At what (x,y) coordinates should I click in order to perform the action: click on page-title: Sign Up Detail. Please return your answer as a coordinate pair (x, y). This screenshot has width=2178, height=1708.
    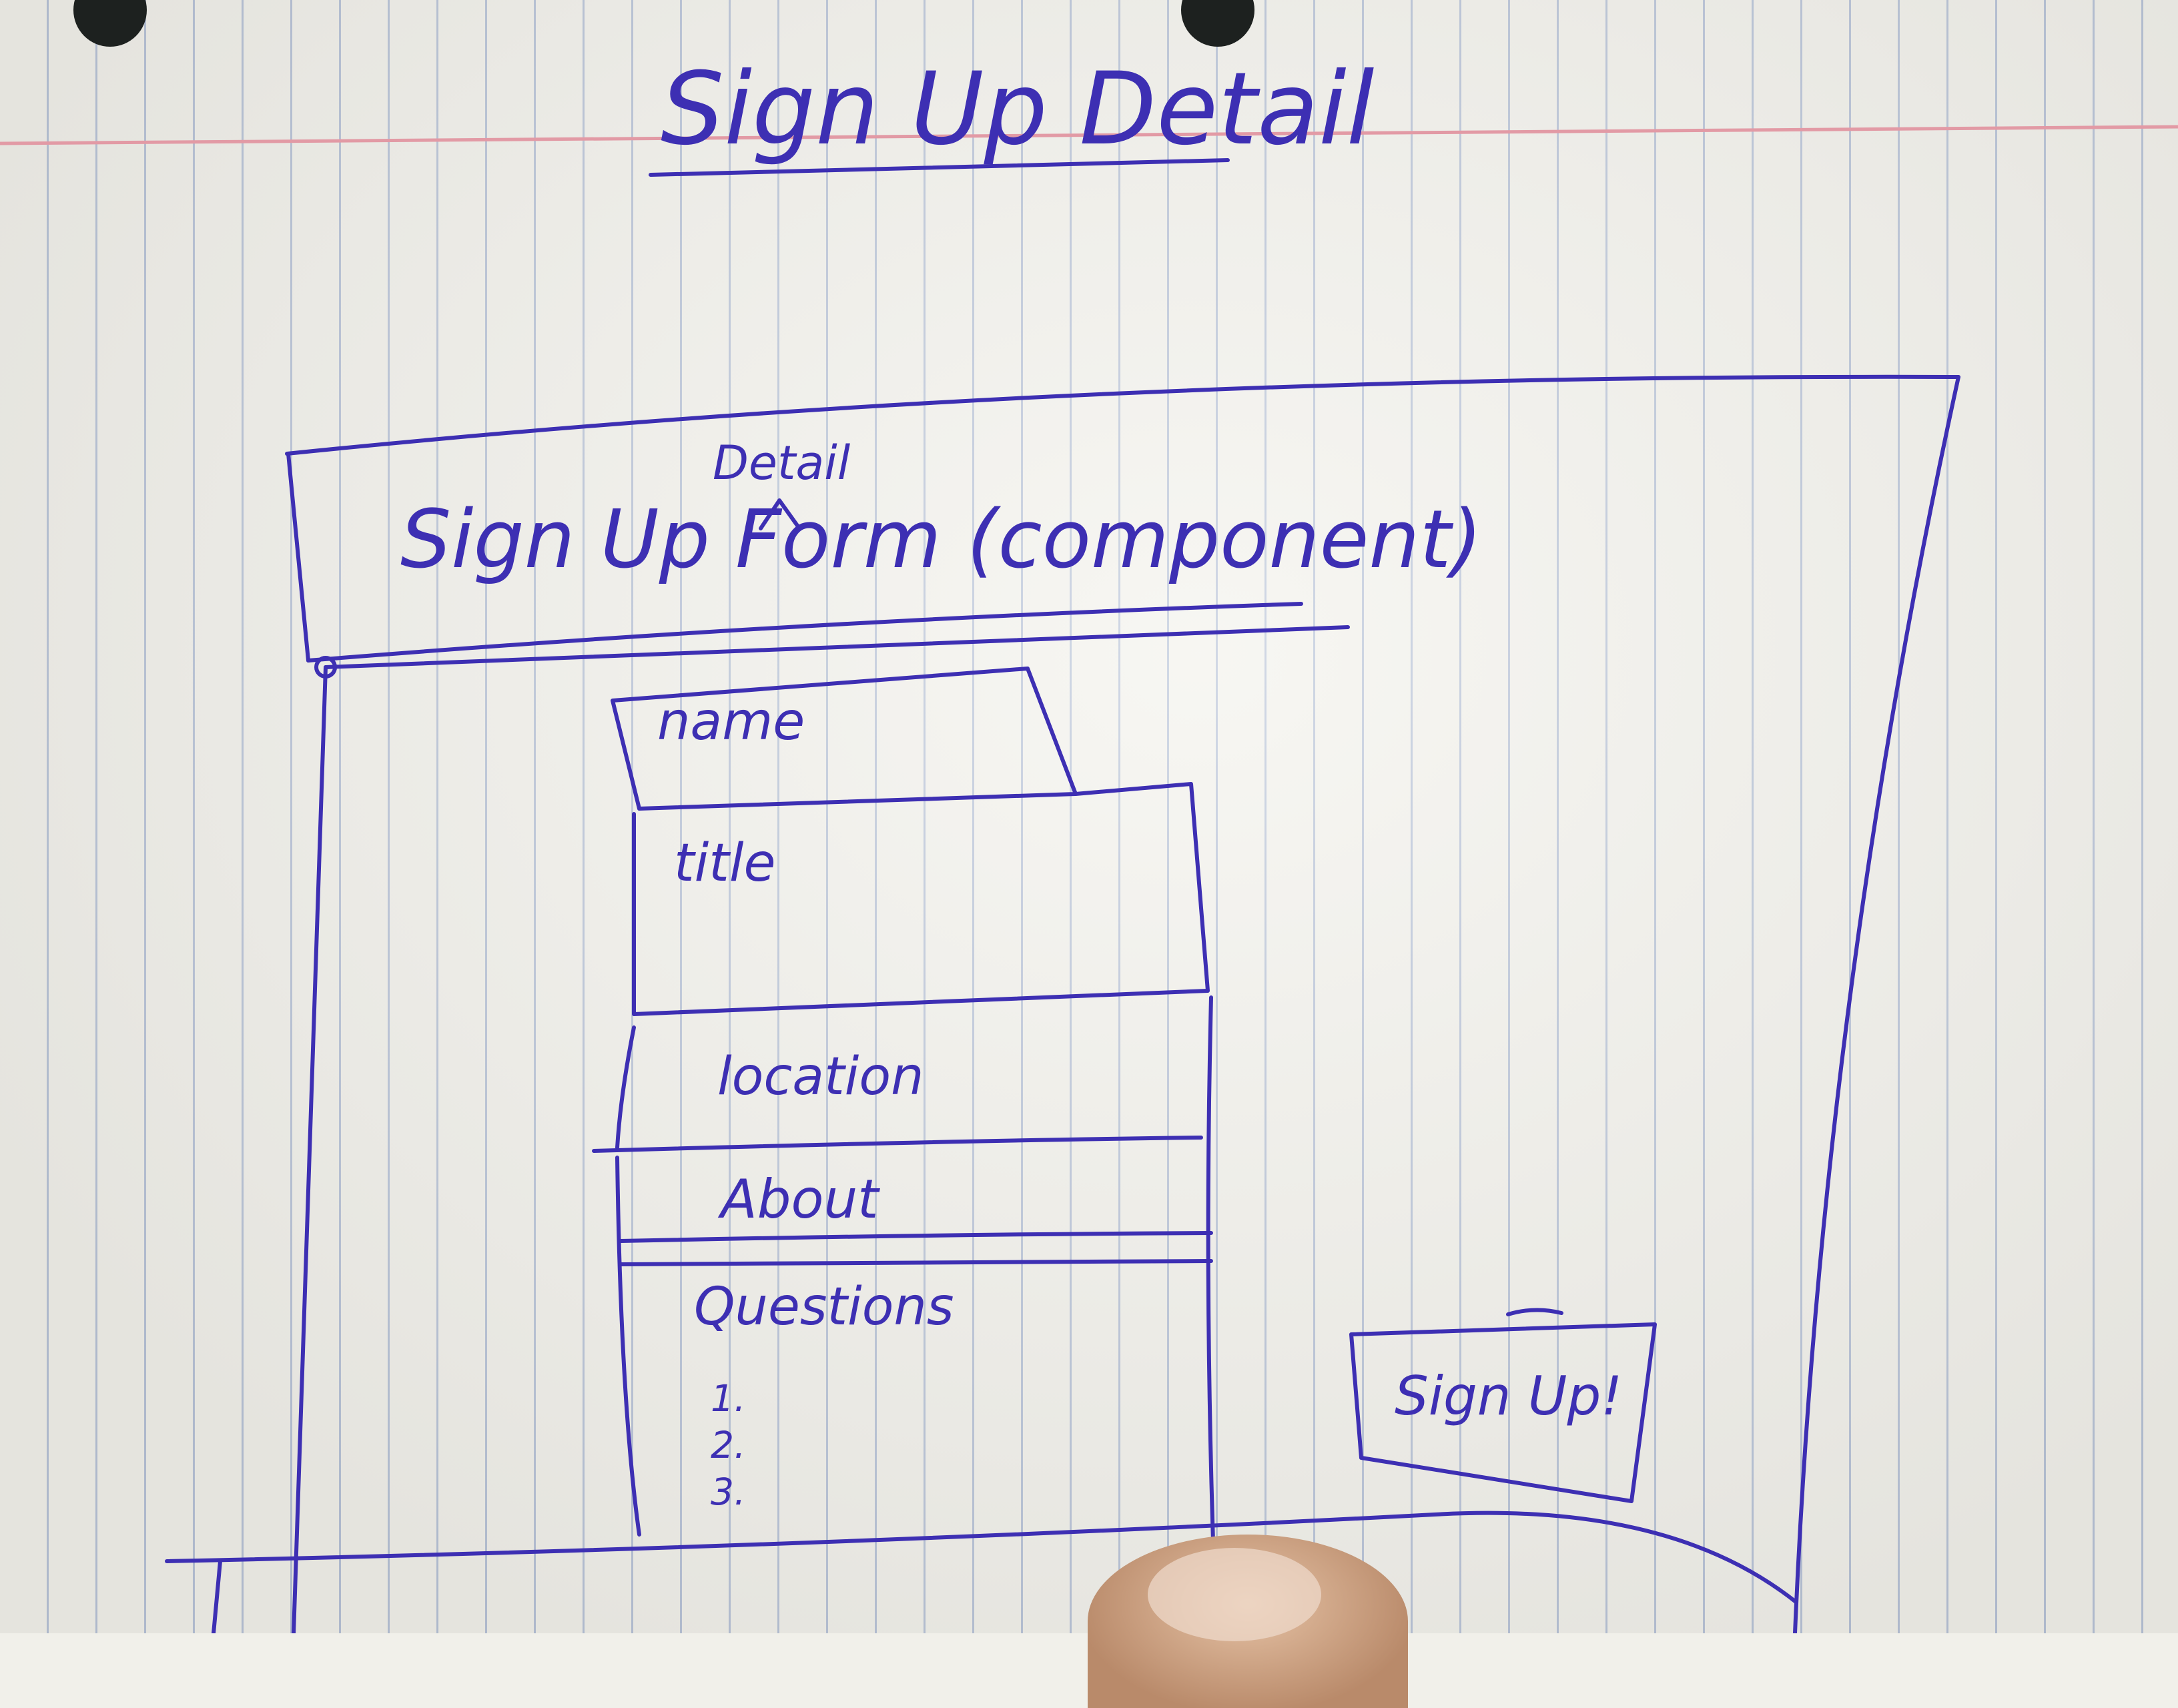
    Looking at the image, I should click on (1017, 109).